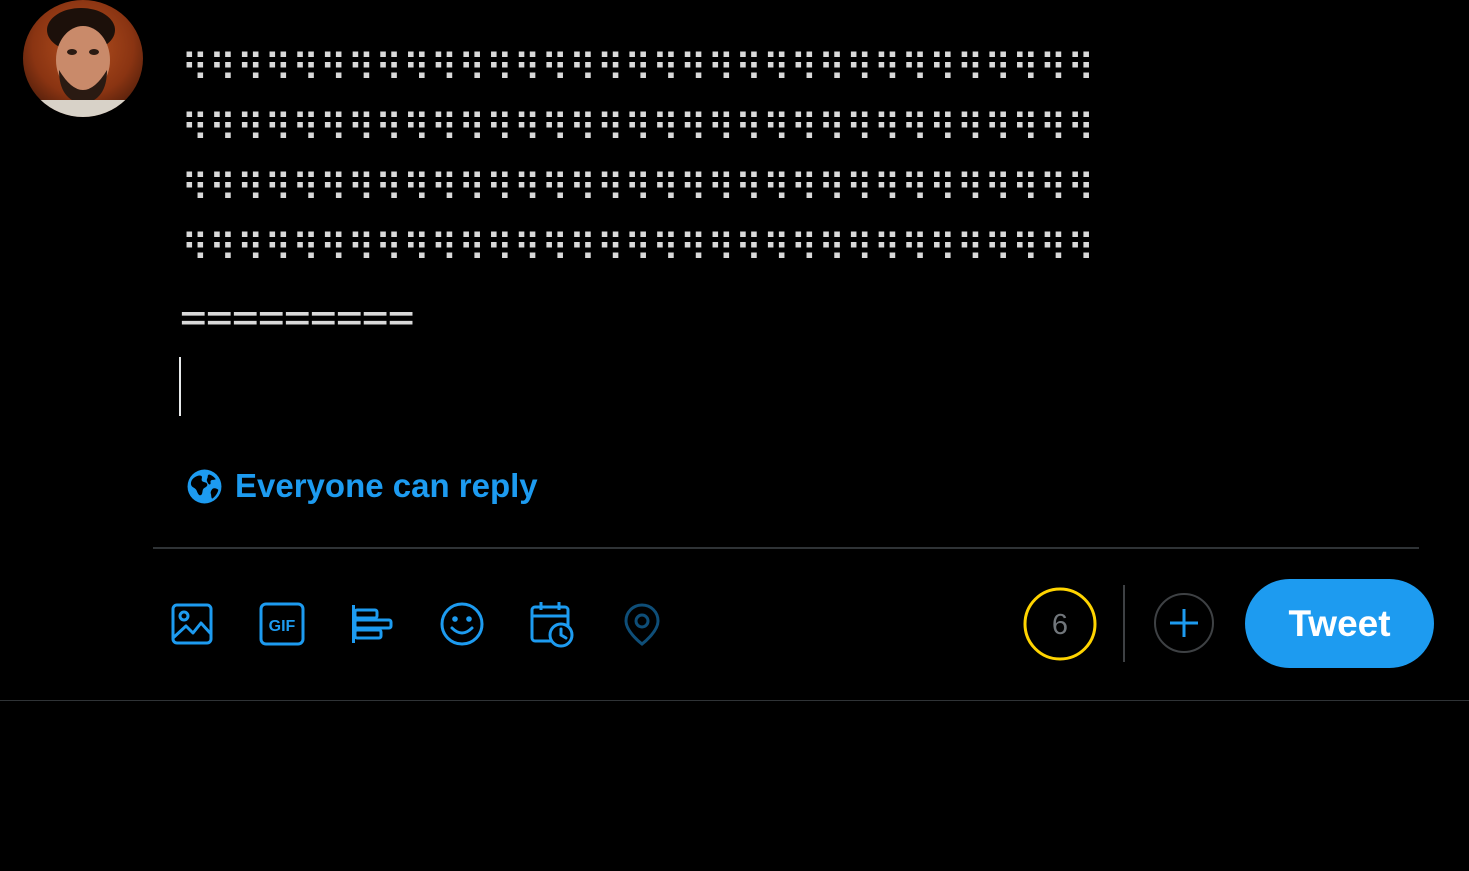  I want to click on media-button, so click(192, 624).